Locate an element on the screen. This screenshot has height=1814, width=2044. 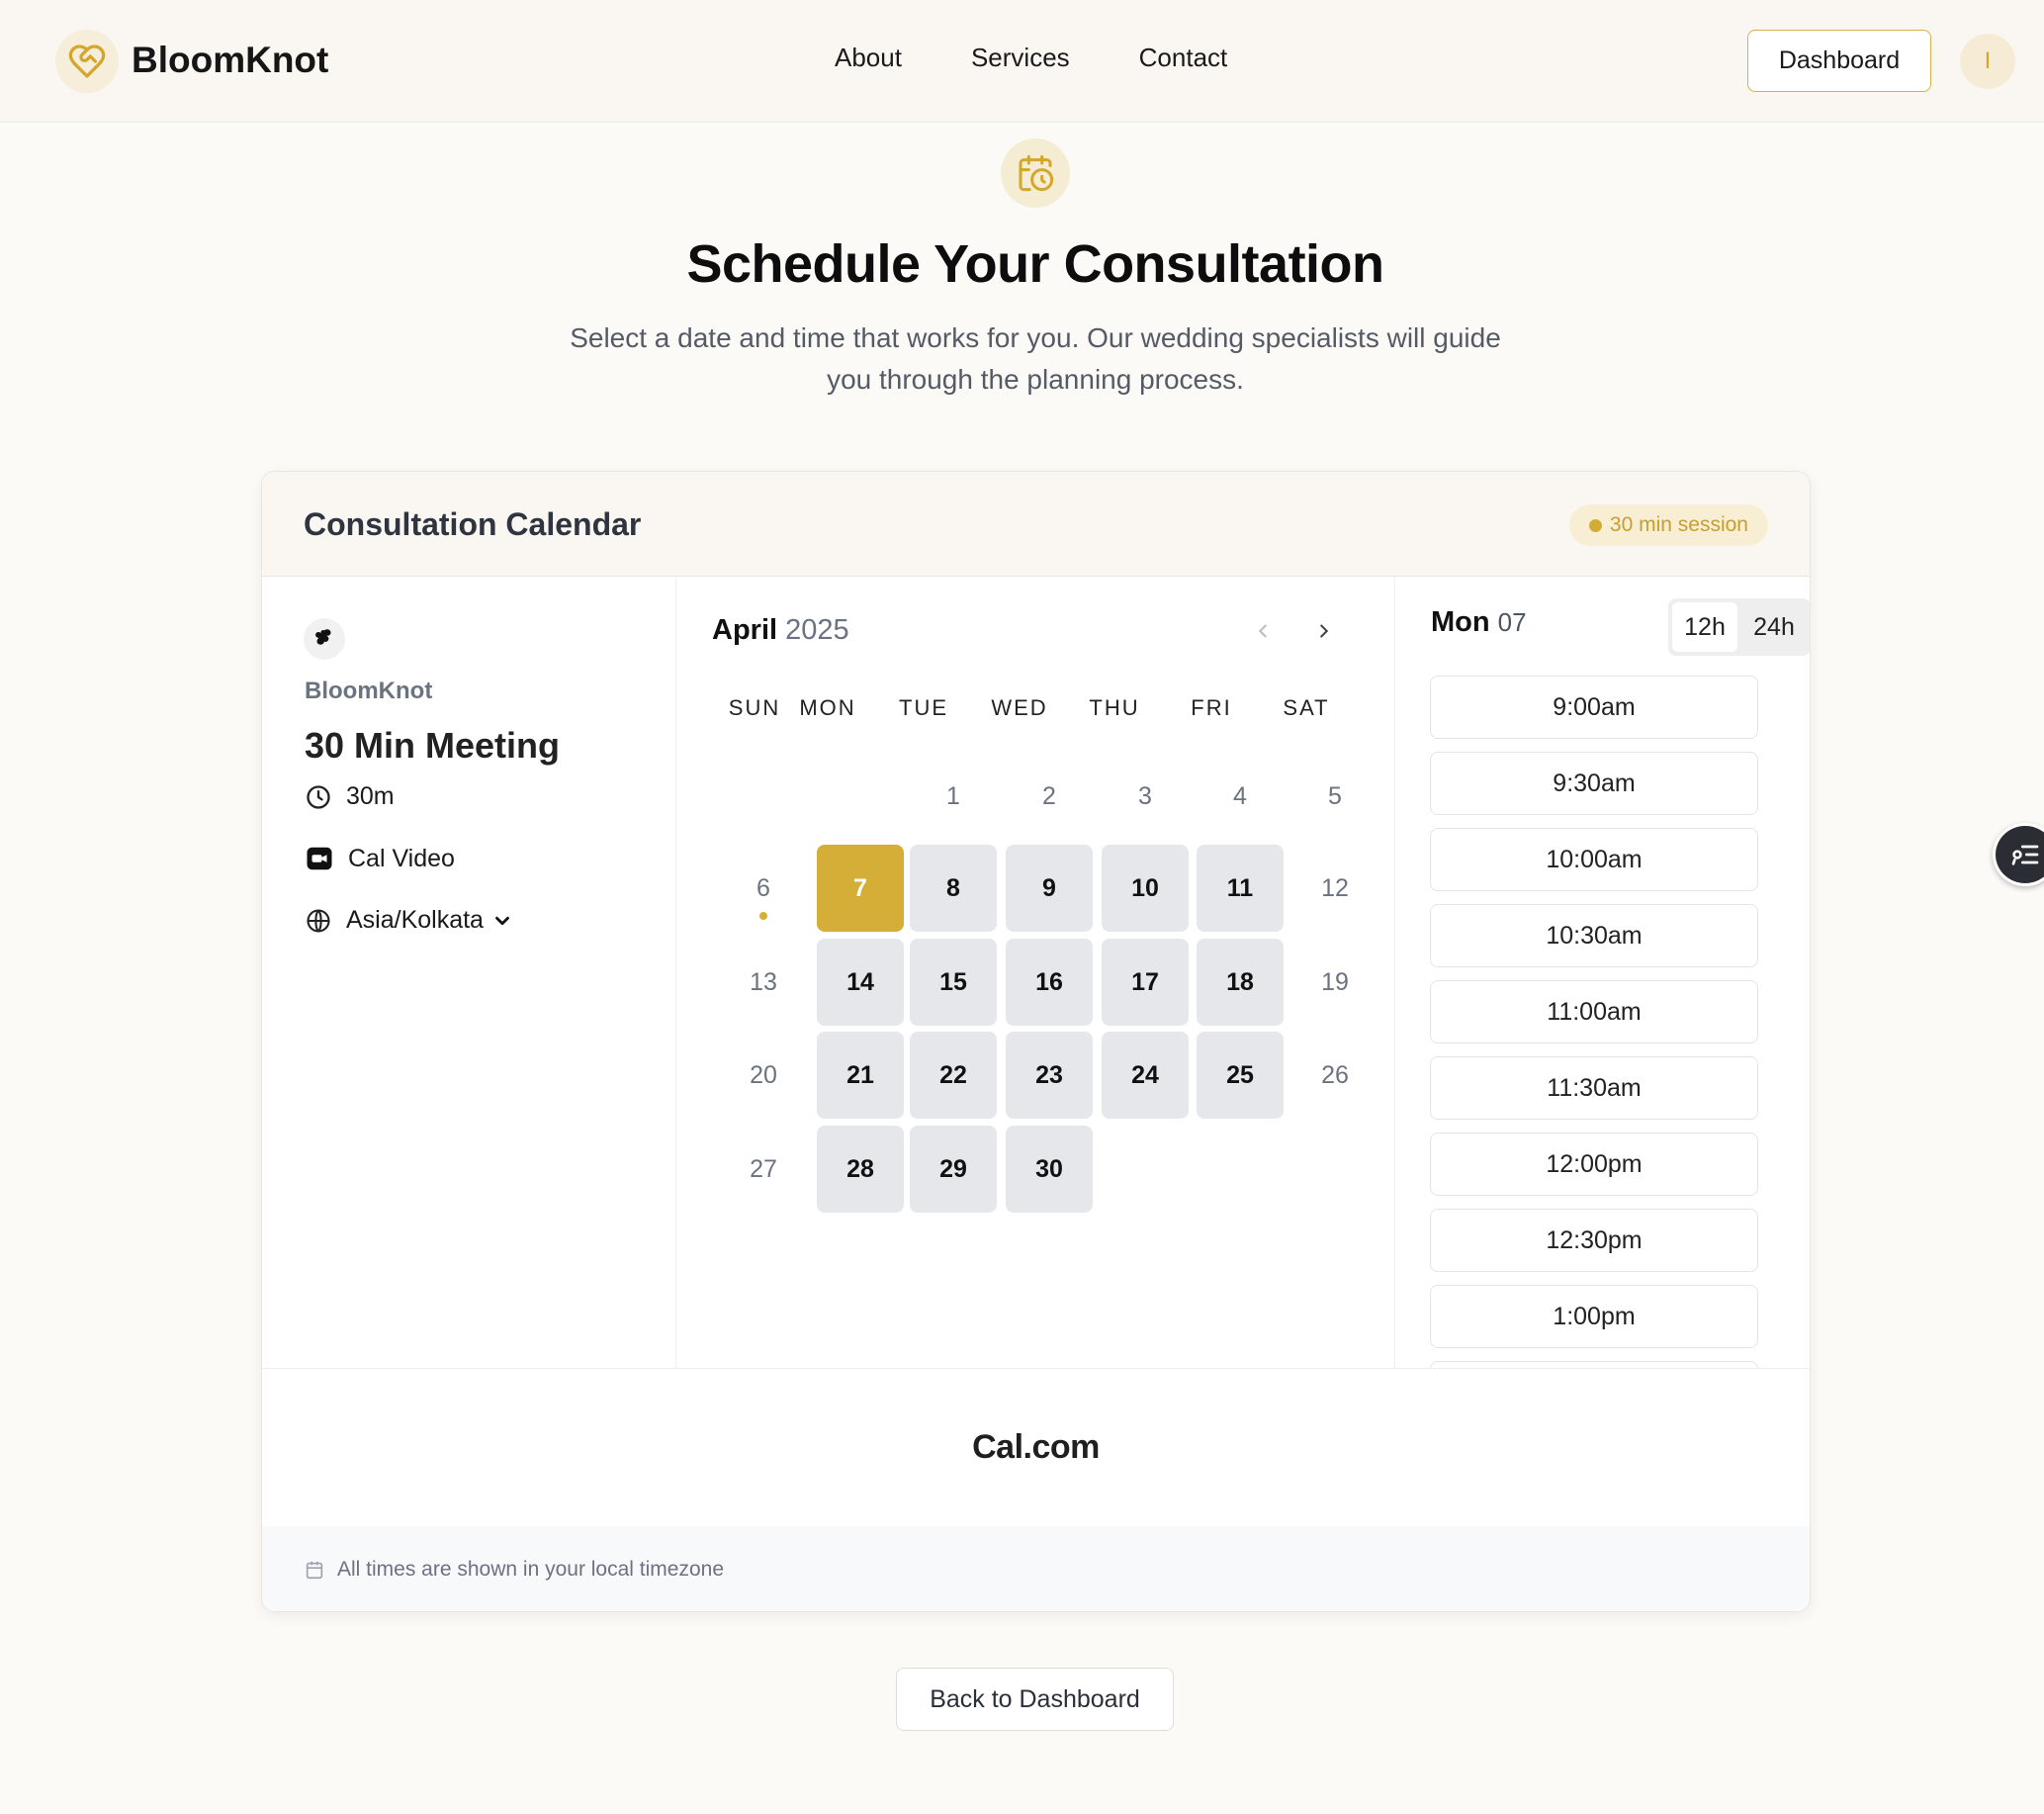
calendar-day-9: 9 is located at coordinates (1049, 888).